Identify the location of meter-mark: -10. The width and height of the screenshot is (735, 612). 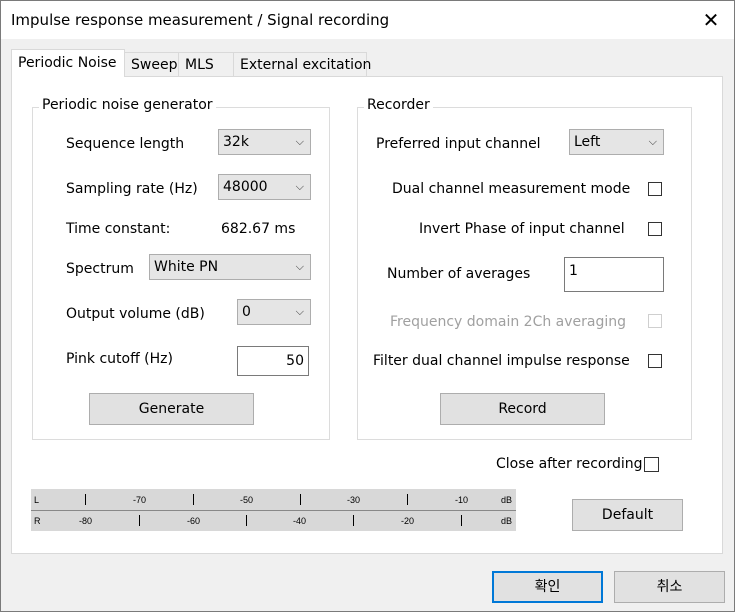
(462, 500).